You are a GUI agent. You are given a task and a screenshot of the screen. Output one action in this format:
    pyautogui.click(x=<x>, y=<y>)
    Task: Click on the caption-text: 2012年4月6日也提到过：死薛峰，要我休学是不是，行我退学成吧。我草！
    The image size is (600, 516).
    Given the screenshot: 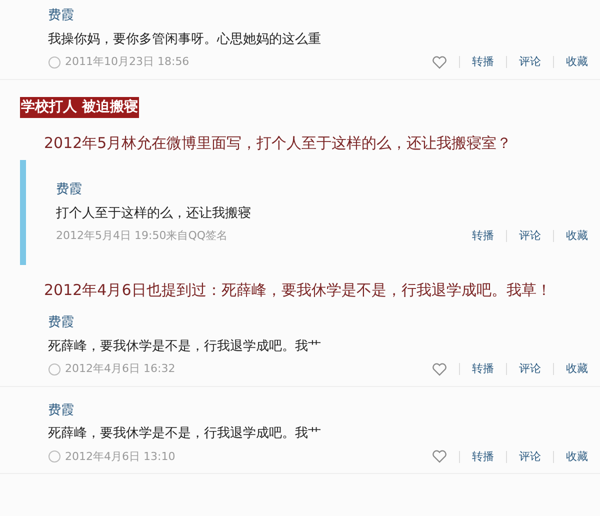 What is the action you would take?
    pyautogui.click(x=297, y=290)
    